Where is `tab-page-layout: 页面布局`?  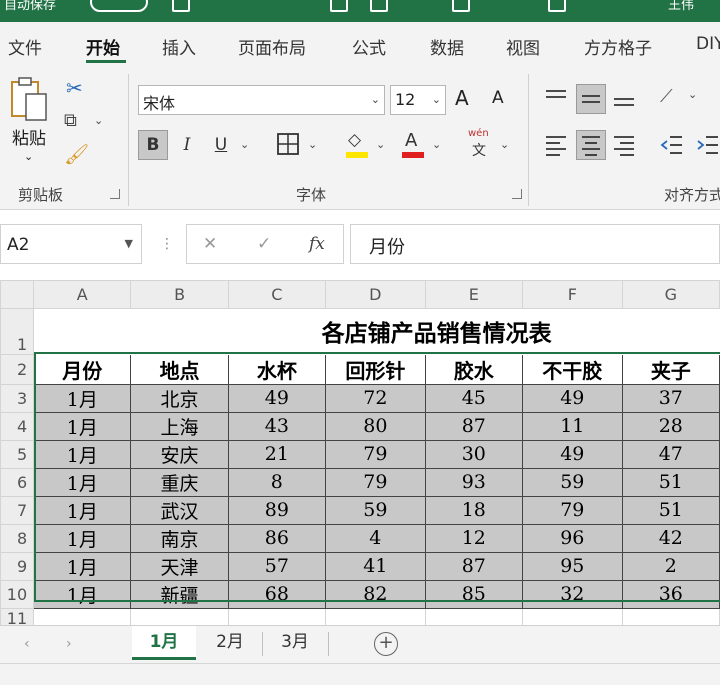 tab-page-layout: 页面布局 is located at coordinates (272, 46).